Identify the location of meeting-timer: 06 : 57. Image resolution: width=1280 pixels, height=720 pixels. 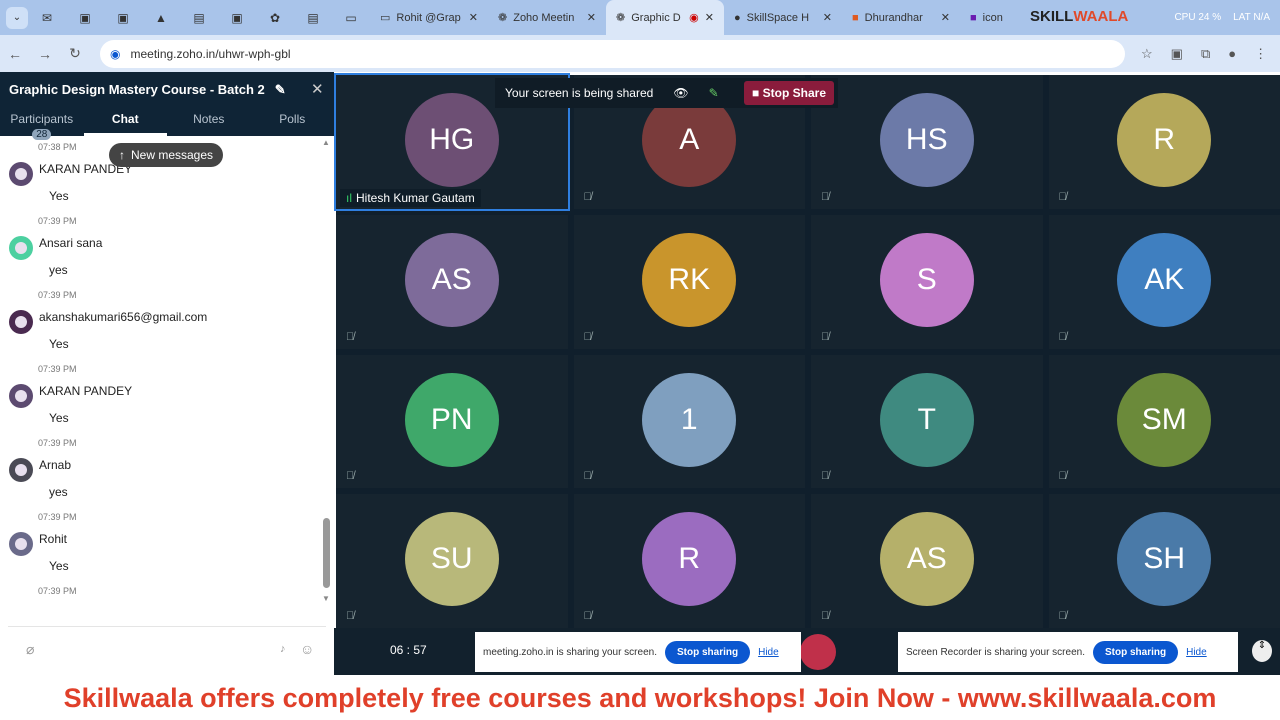
(408, 650).